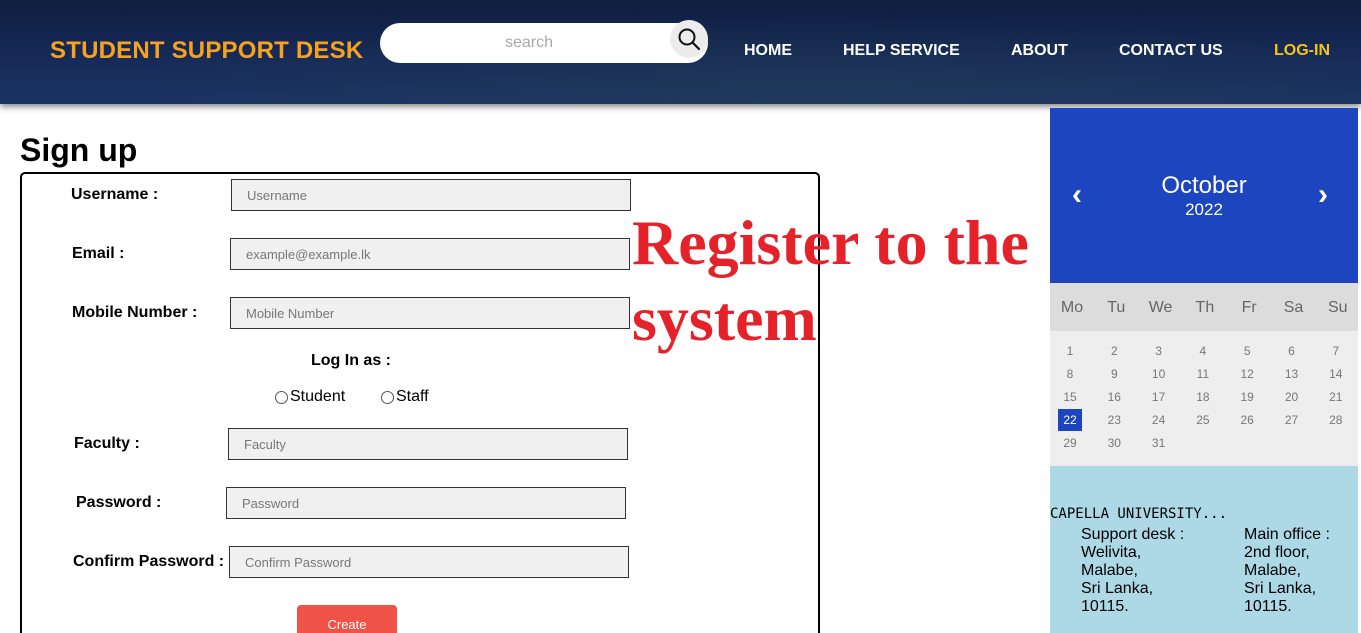 The image size is (1361, 633). I want to click on calendar-day: 7, so click(1336, 351).